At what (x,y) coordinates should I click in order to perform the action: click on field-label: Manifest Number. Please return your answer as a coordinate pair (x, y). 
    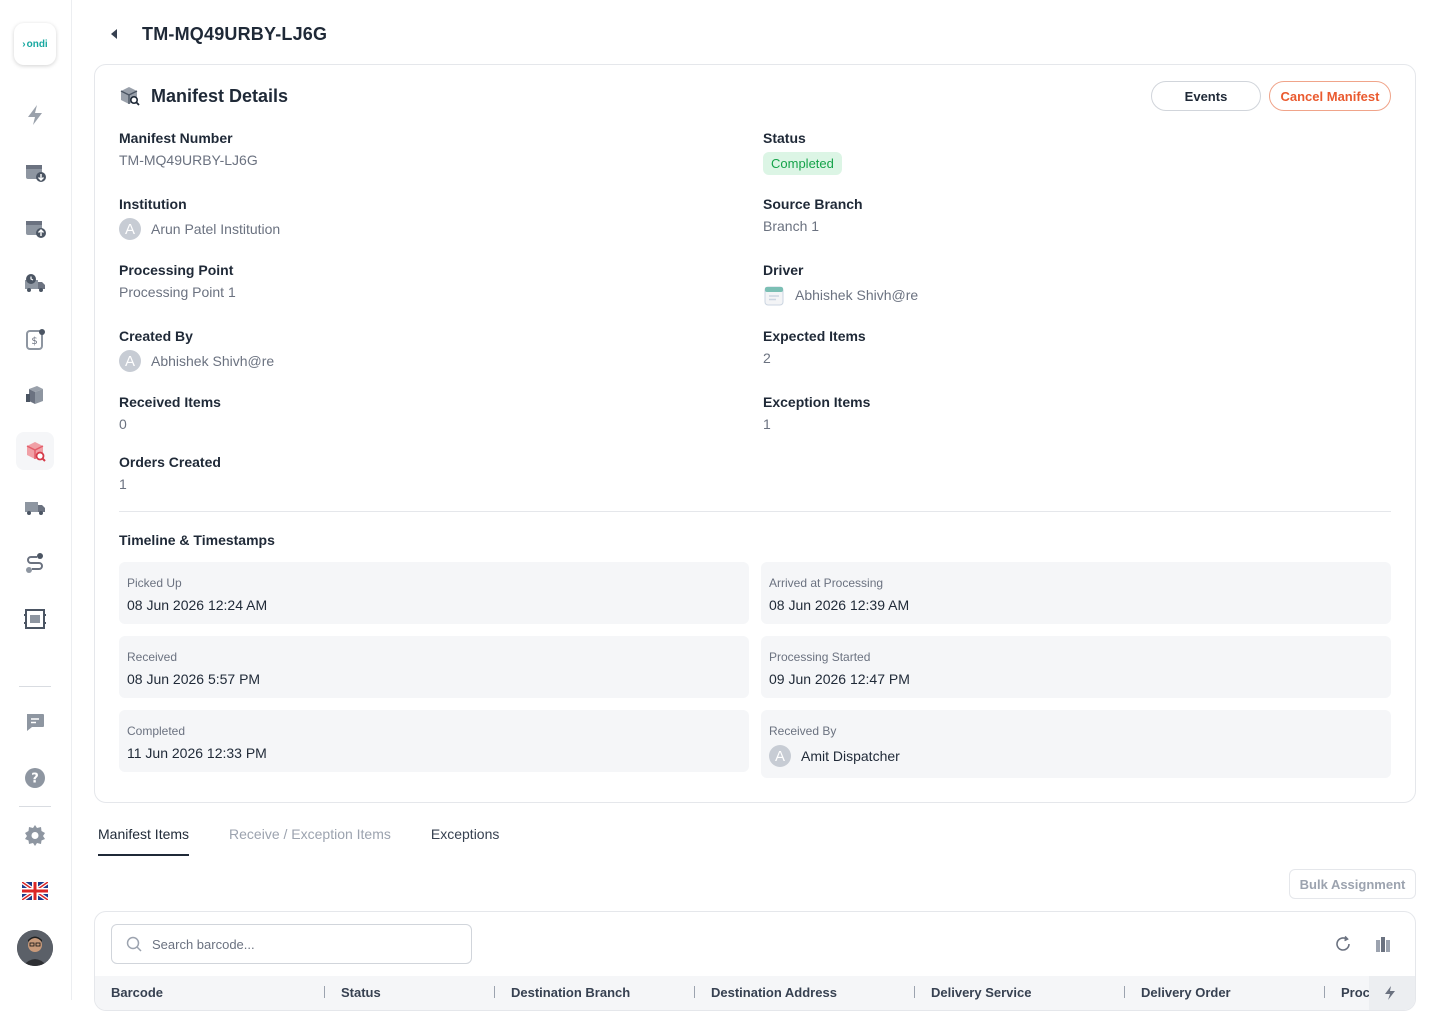
    Looking at the image, I should click on (176, 138).